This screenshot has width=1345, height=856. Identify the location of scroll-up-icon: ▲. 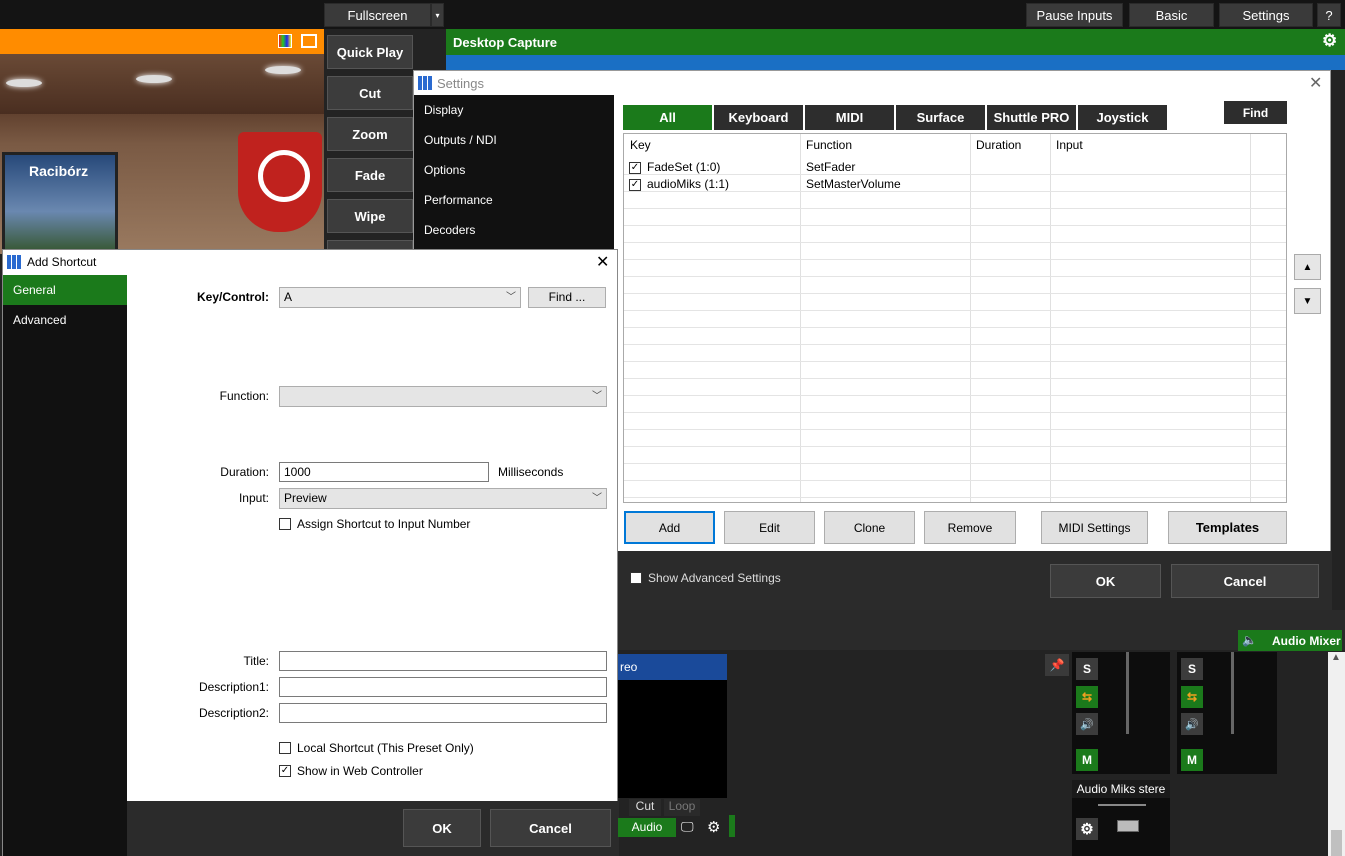
(1336, 657).